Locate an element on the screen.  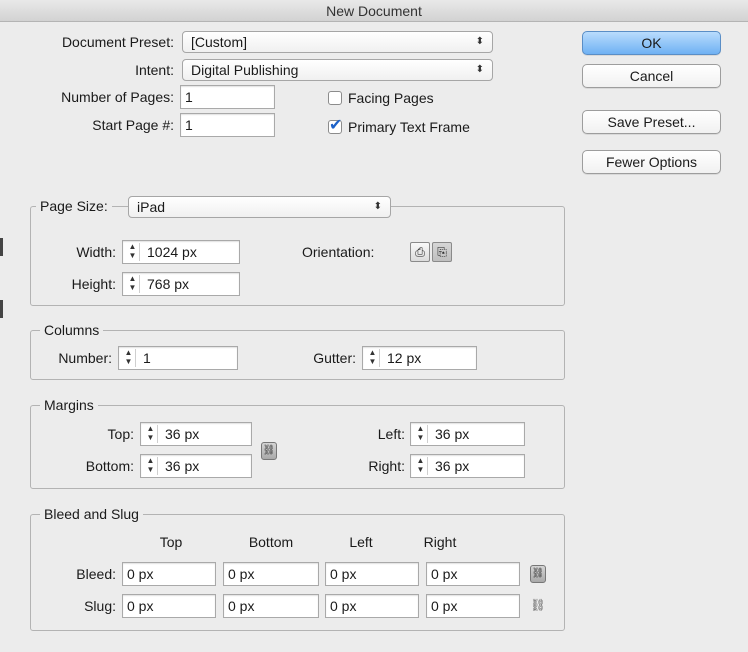
window-title: New Document is located at coordinates (374, 11).